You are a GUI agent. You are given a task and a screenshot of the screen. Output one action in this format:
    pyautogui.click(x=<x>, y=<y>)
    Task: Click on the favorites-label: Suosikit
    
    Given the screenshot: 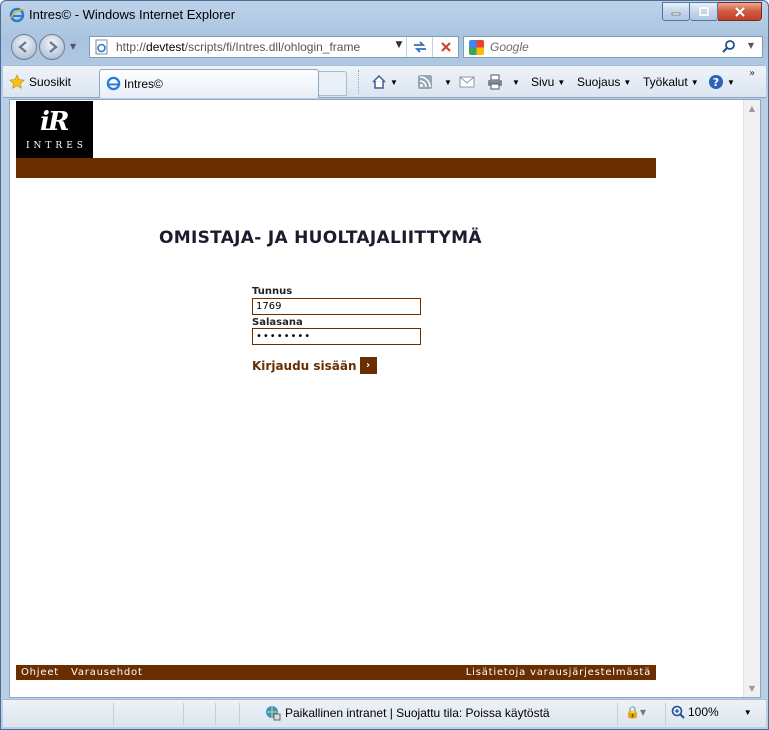 What is the action you would take?
    pyautogui.click(x=50, y=82)
    